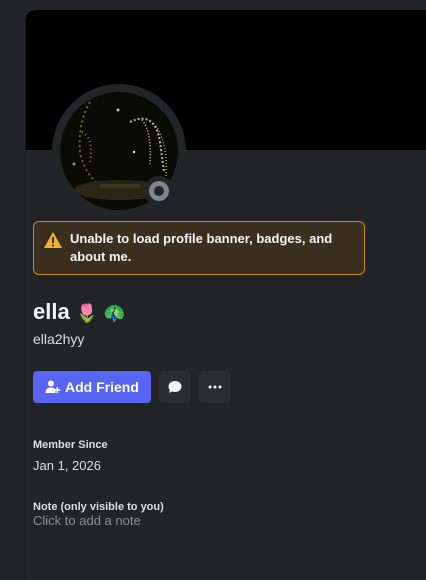 Image resolution: width=426 pixels, height=580 pixels. Describe the element at coordinates (67, 465) in the screenshot. I see `member-since-value: Jan 1, 2026` at that location.